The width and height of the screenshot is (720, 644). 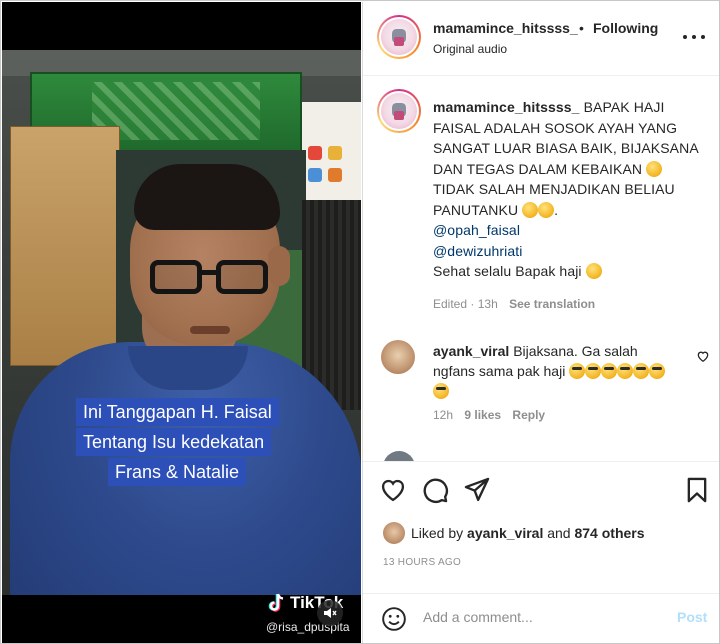 I want to click on liked-by: Liked by ayank_viral and 874 others, so click(x=514, y=533).